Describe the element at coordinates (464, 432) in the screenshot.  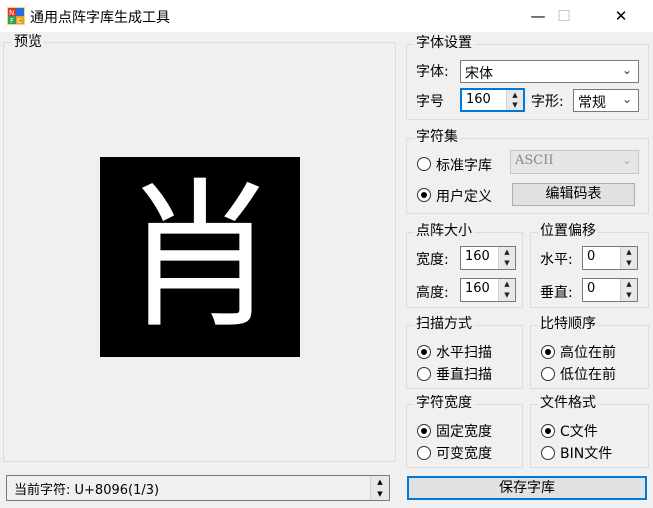
I see `fixed-width-label: 固定宽度` at that location.